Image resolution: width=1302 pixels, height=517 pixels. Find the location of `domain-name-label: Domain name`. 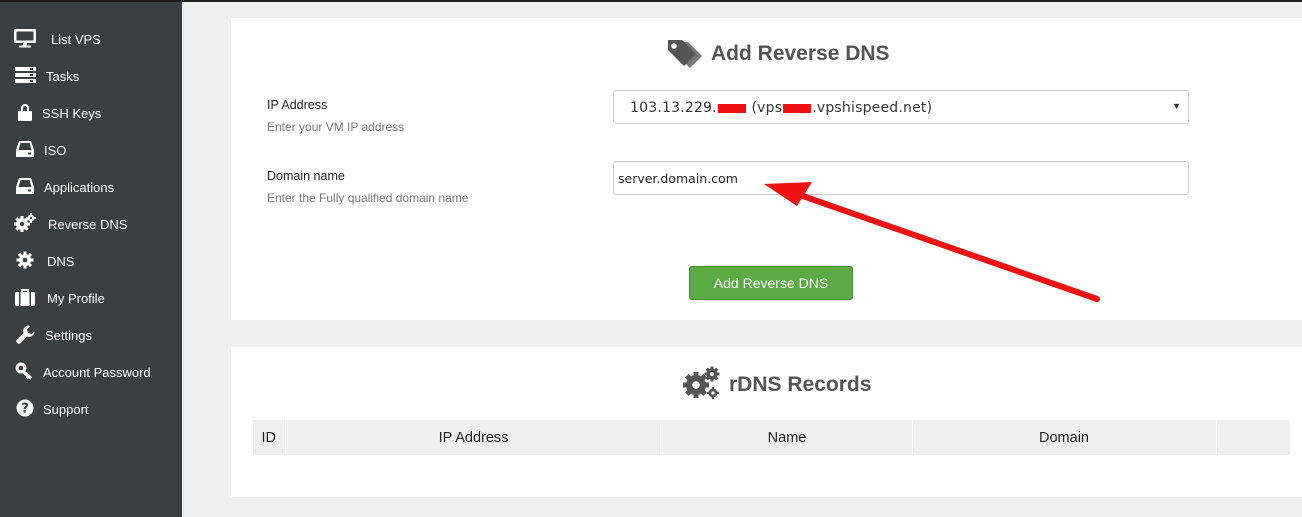

domain-name-label: Domain name is located at coordinates (306, 176).